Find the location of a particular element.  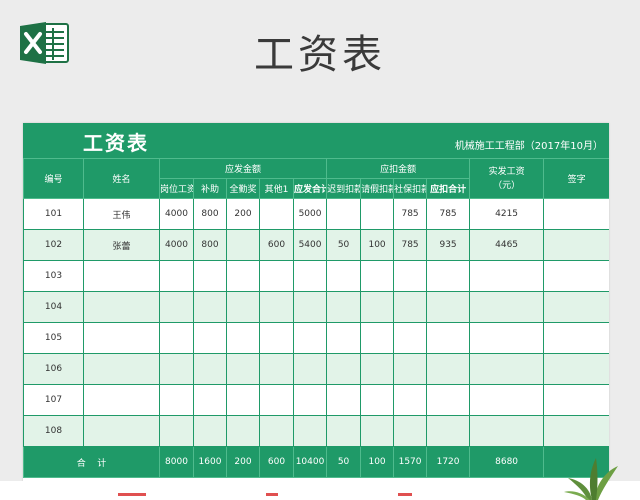

cell-other: 600 is located at coordinates (276, 245).